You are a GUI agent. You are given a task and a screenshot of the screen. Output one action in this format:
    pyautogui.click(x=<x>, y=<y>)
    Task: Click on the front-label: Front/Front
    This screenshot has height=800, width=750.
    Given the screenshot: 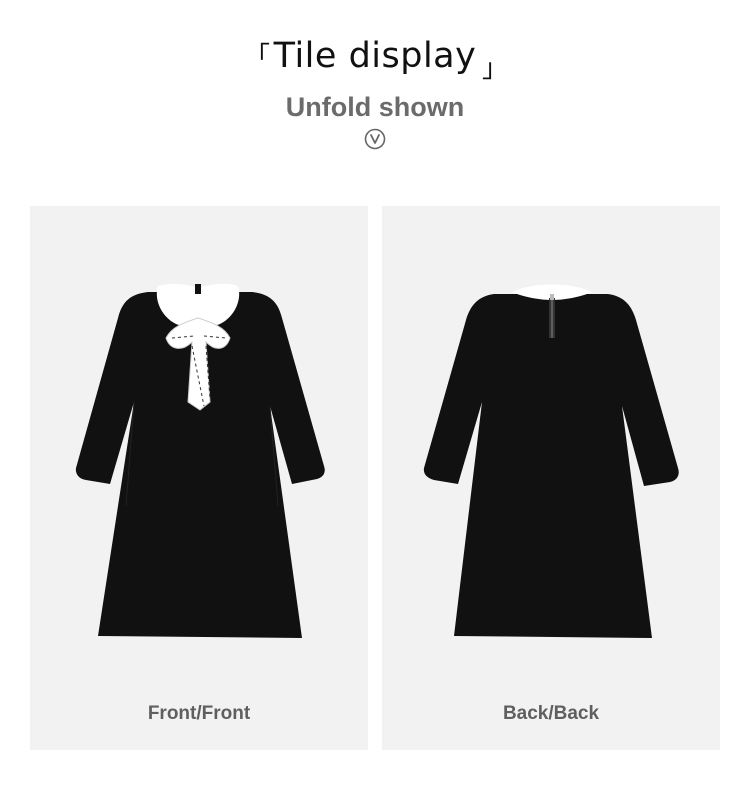 What is the action you would take?
    pyautogui.click(x=199, y=713)
    